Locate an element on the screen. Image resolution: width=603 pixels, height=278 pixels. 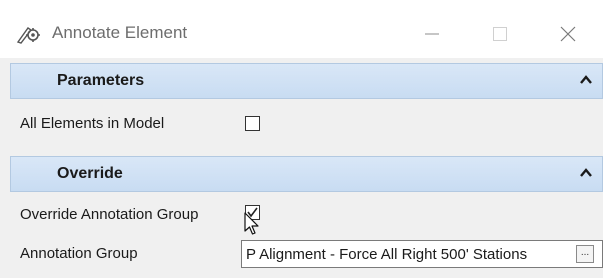
mouse-pointer-icon is located at coordinates (251, 223).